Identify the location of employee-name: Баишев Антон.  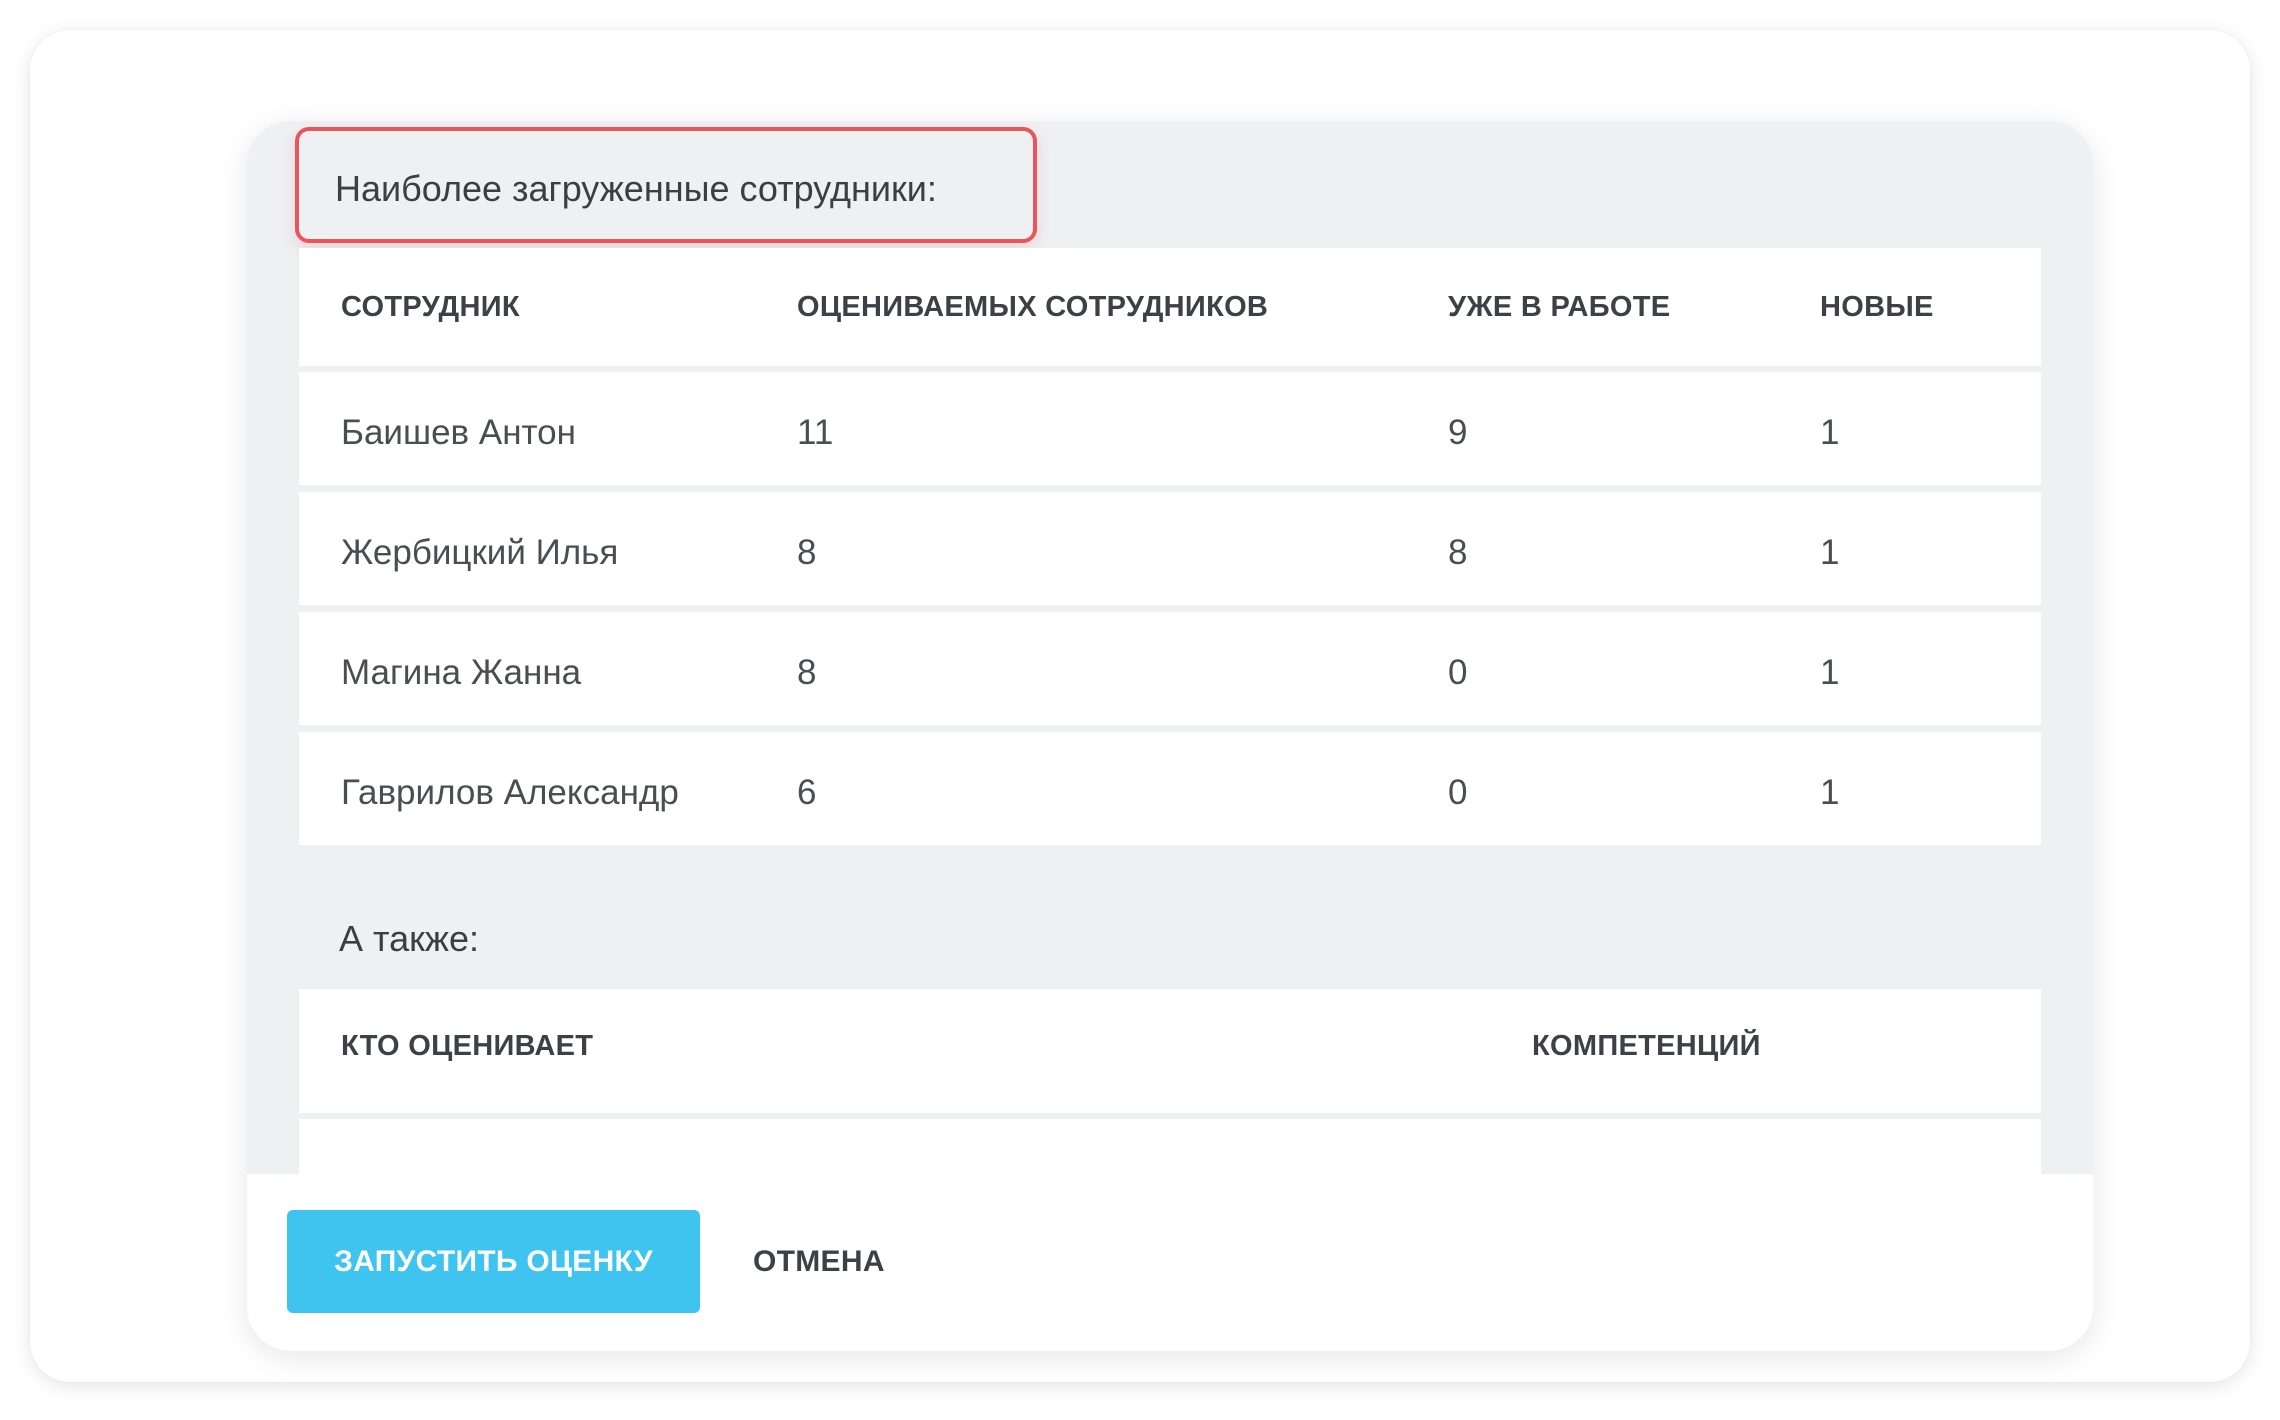
(458, 432).